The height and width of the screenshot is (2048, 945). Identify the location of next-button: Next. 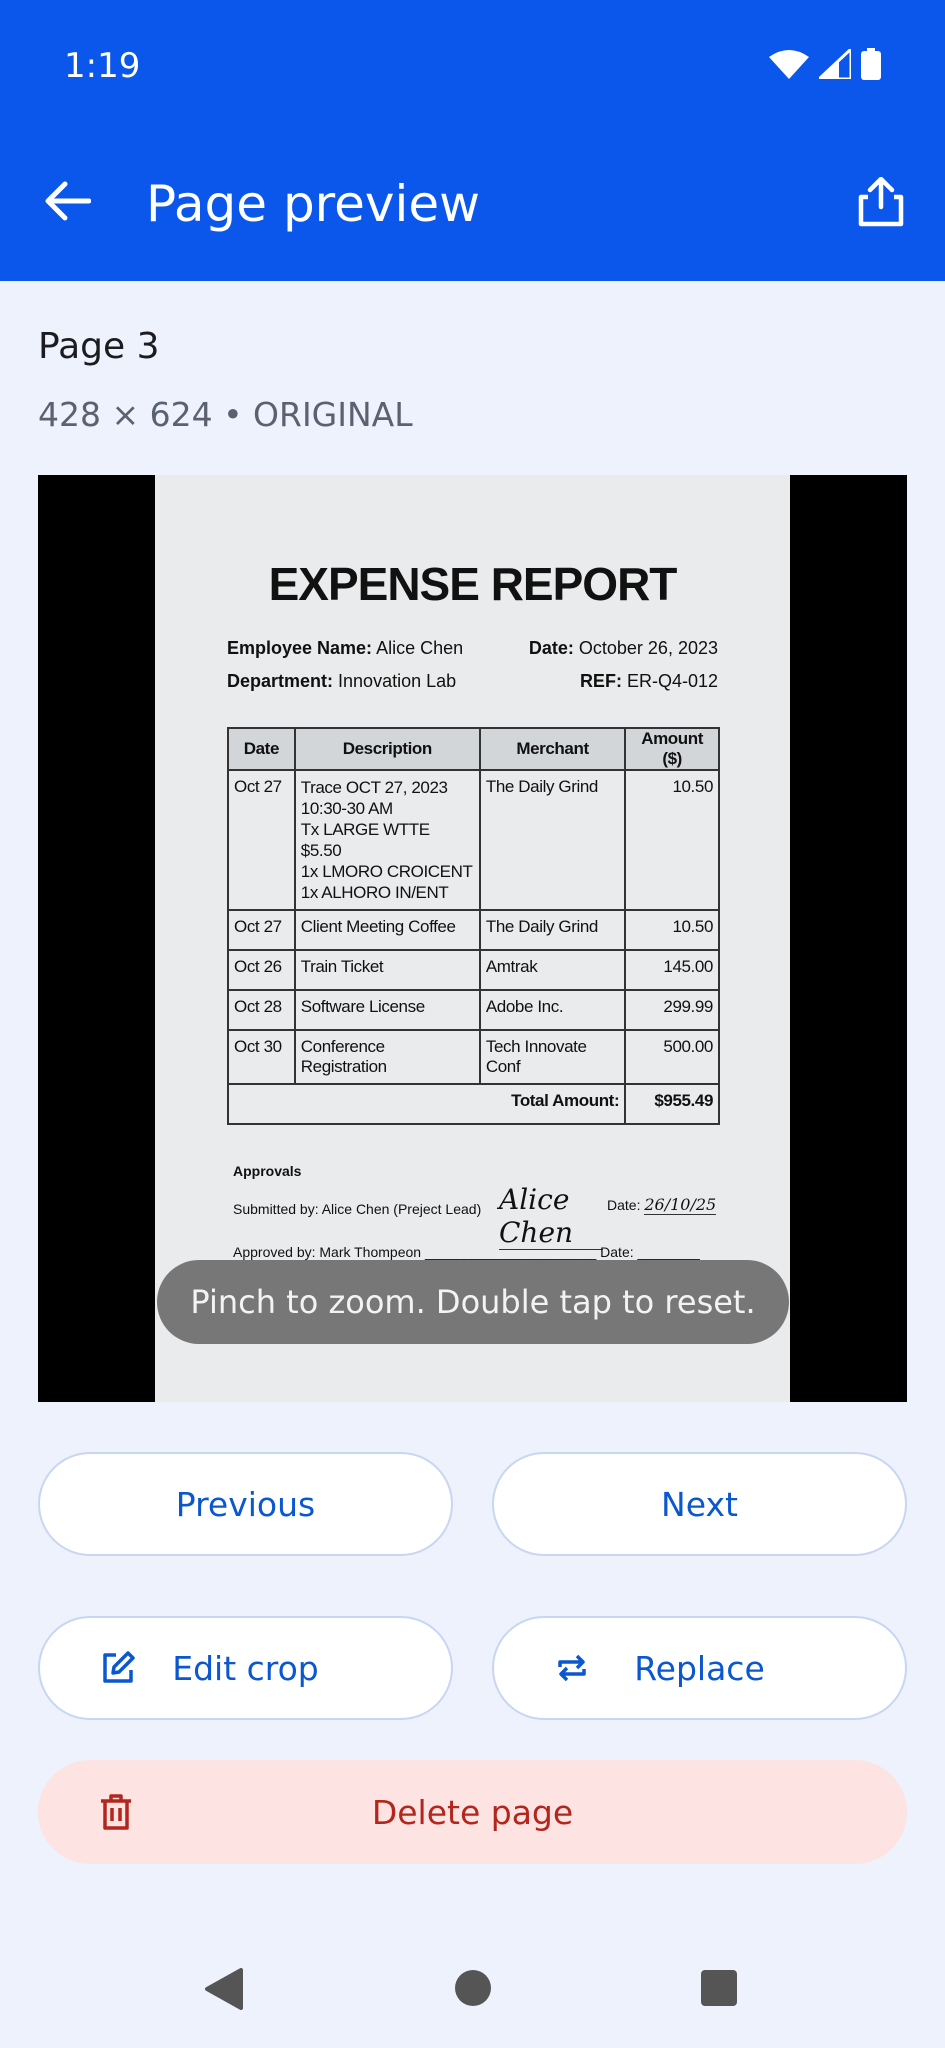
(699, 1504).